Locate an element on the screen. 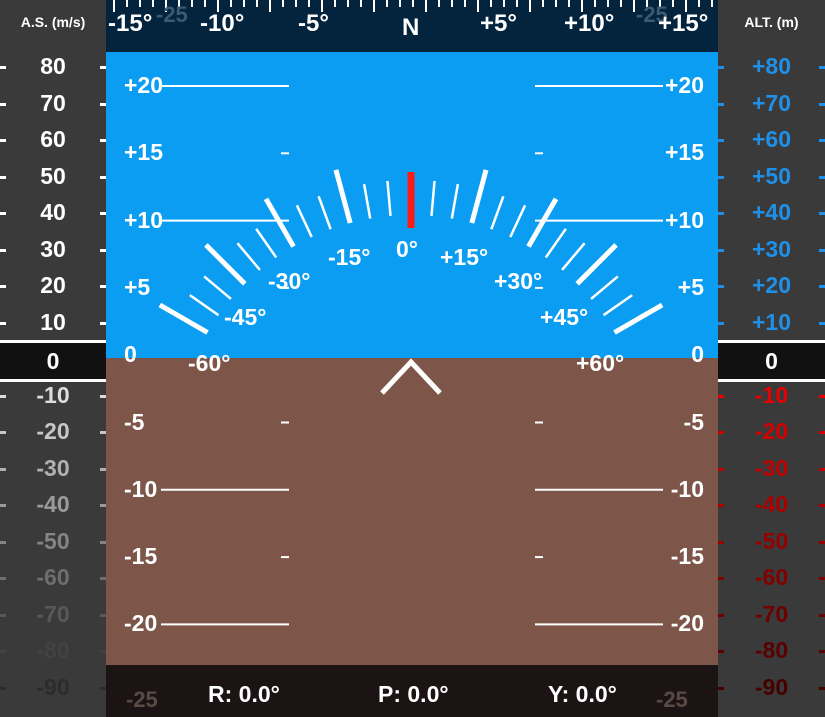 This screenshot has height=717, width=825. tape-label: -30 is located at coordinates (53, 467).